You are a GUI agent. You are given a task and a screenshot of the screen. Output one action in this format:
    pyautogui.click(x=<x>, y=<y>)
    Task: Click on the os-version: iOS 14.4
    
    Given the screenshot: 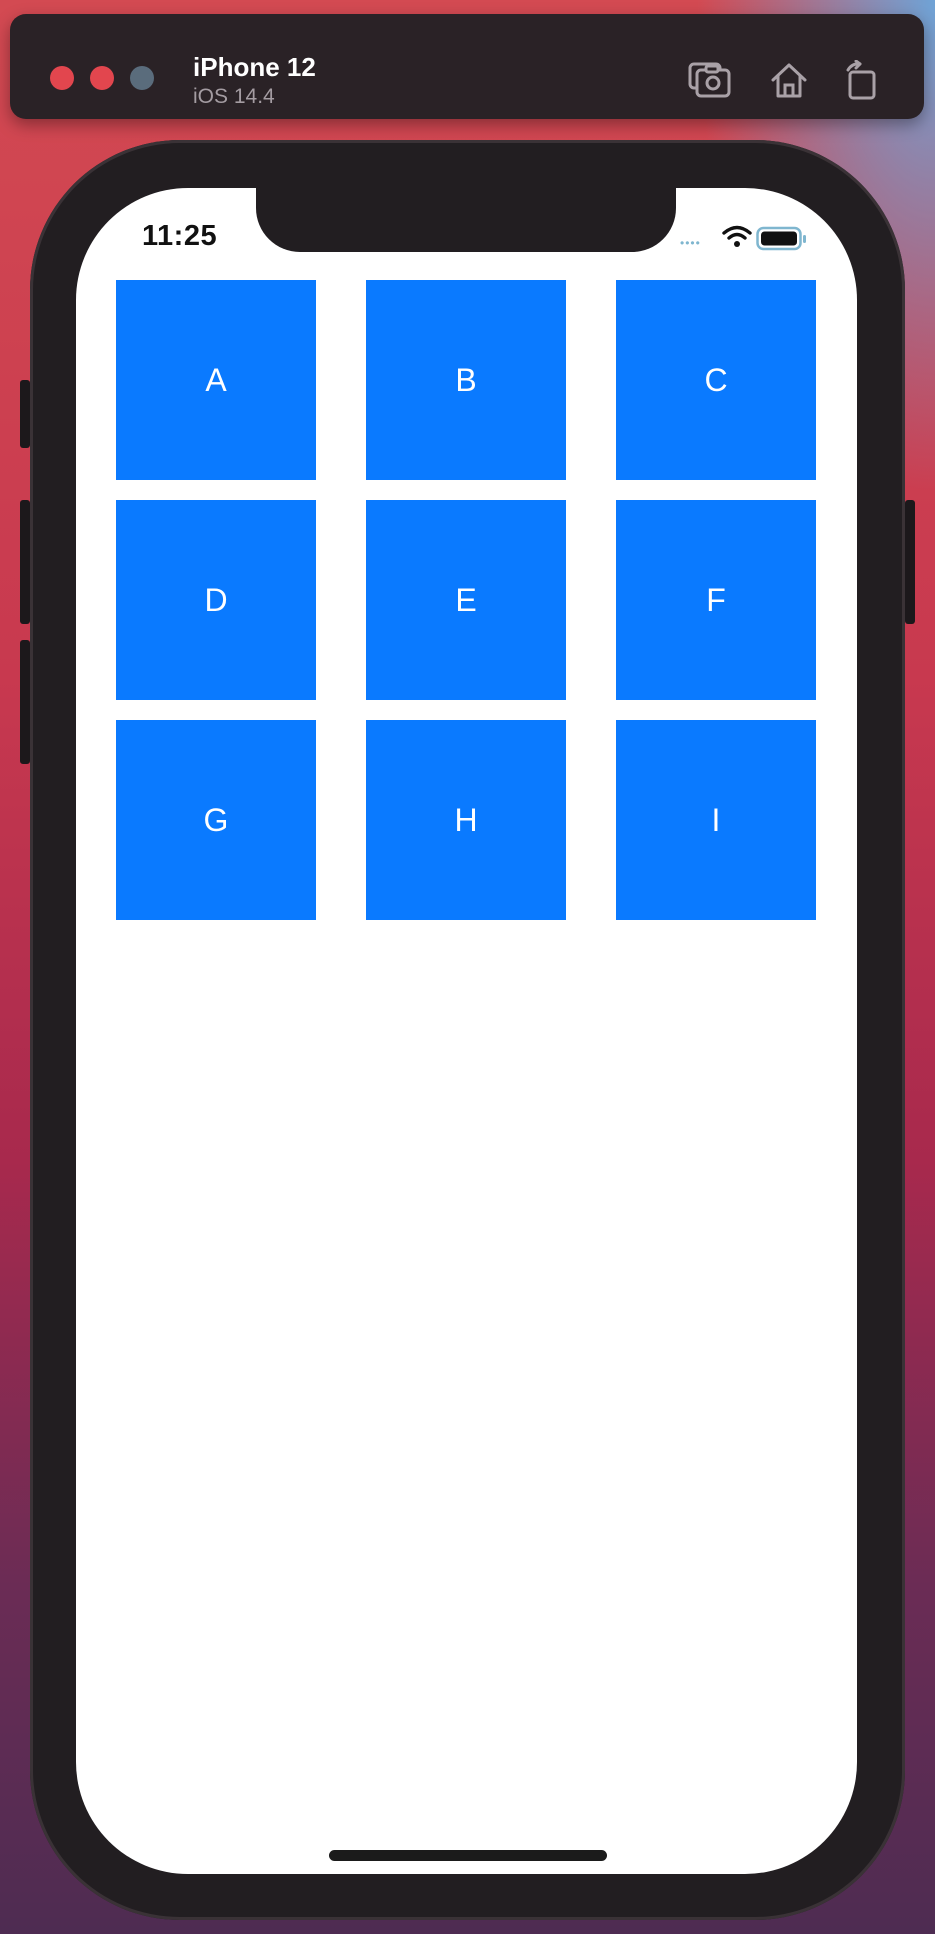 What is the action you would take?
    pyautogui.click(x=234, y=96)
    